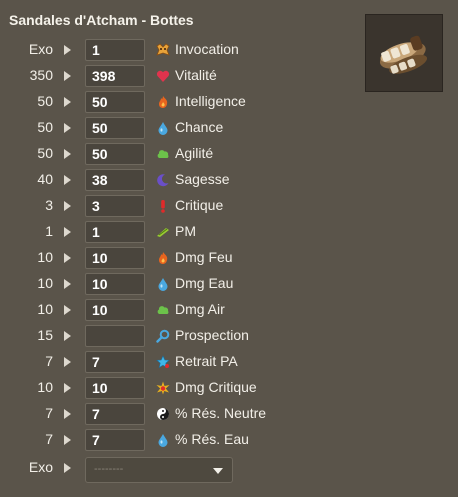 The width and height of the screenshot is (458, 497). I want to click on stat-value-input: 38, so click(115, 180).